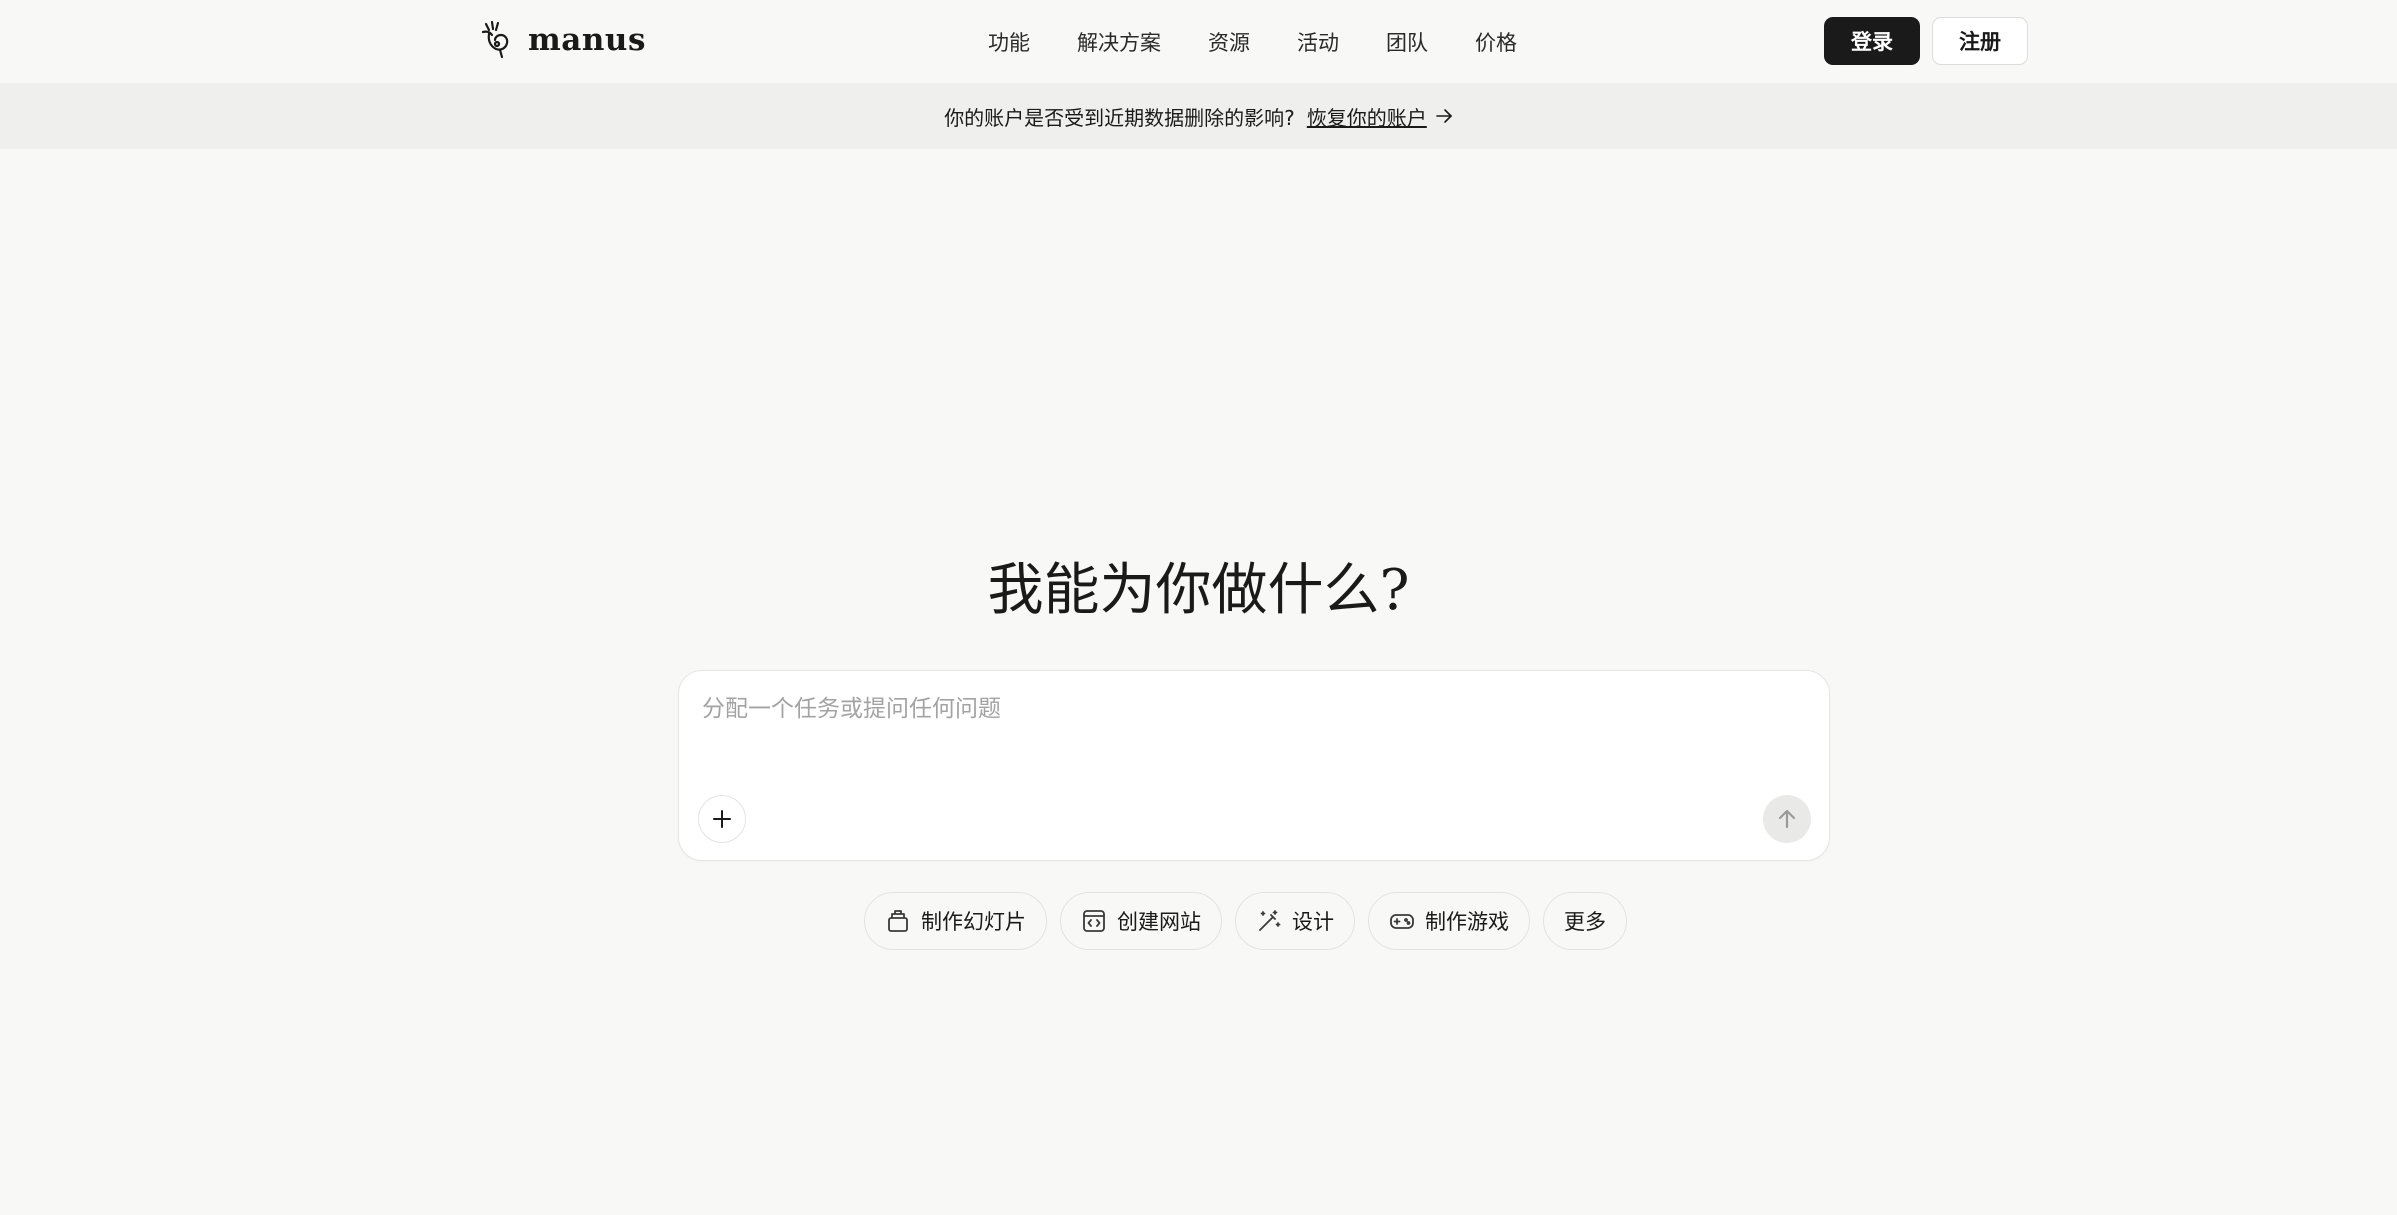 The width and height of the screenshot is (2397, 1215). I want to click on plus-icon, so click(722, 819).